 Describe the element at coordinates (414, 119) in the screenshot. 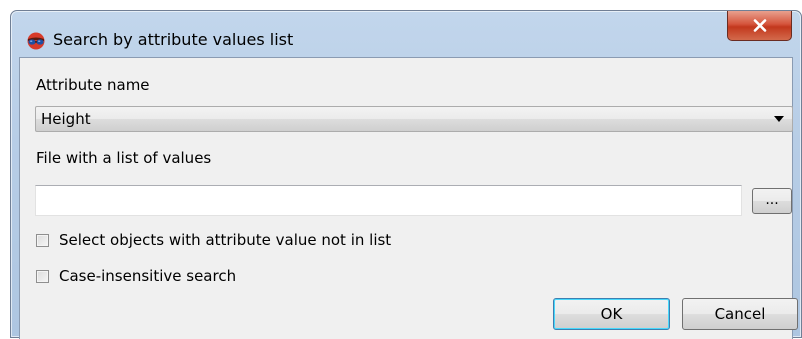

I see `attribute-name-select: Height` at that location.